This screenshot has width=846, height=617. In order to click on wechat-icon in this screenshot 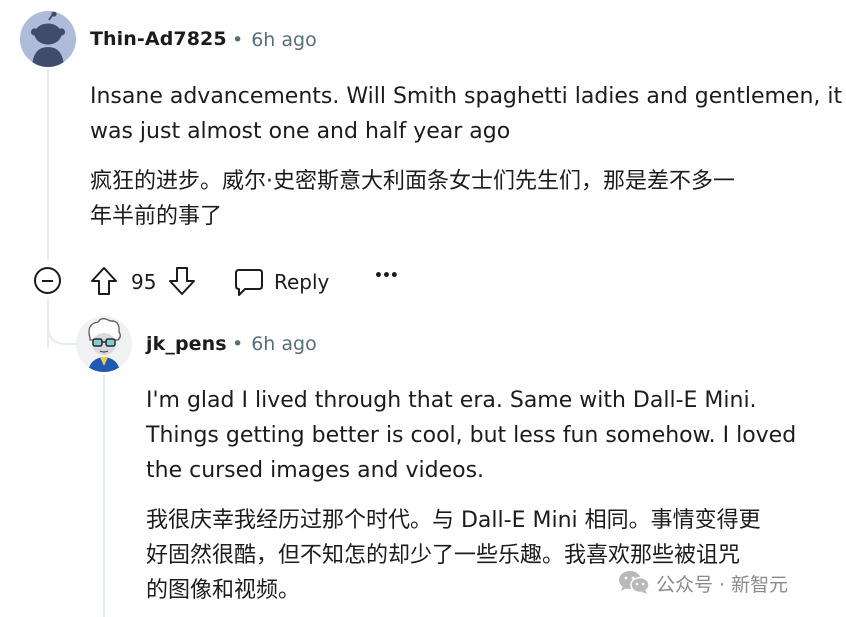, I will do `click(634, 582)`.